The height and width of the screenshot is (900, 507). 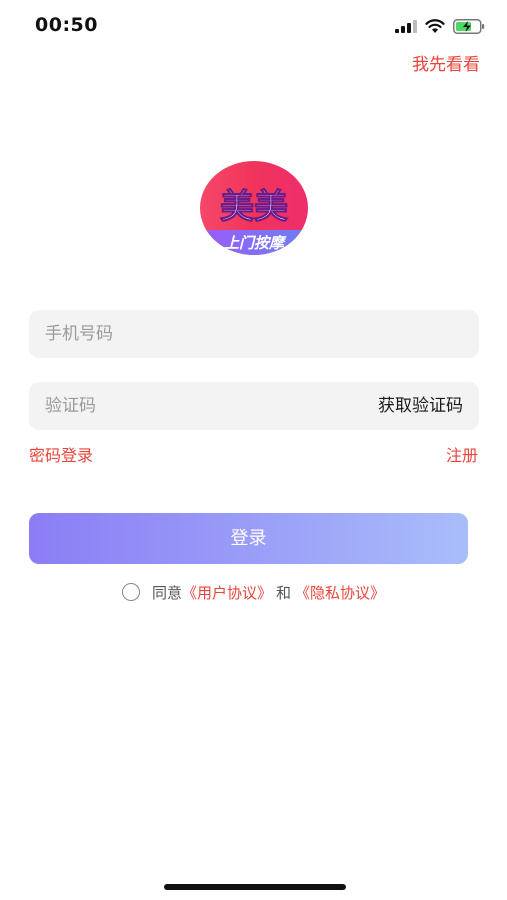 I want to click on browse-first-link: 我先看看, so click(x=446, y=62).